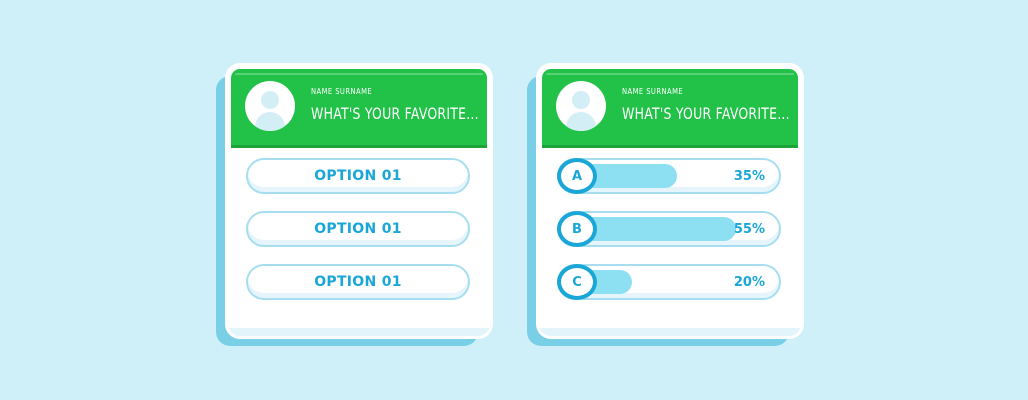 The image size is (1028, 400). I want to click on result-row: A 35%, so click(669, 176).